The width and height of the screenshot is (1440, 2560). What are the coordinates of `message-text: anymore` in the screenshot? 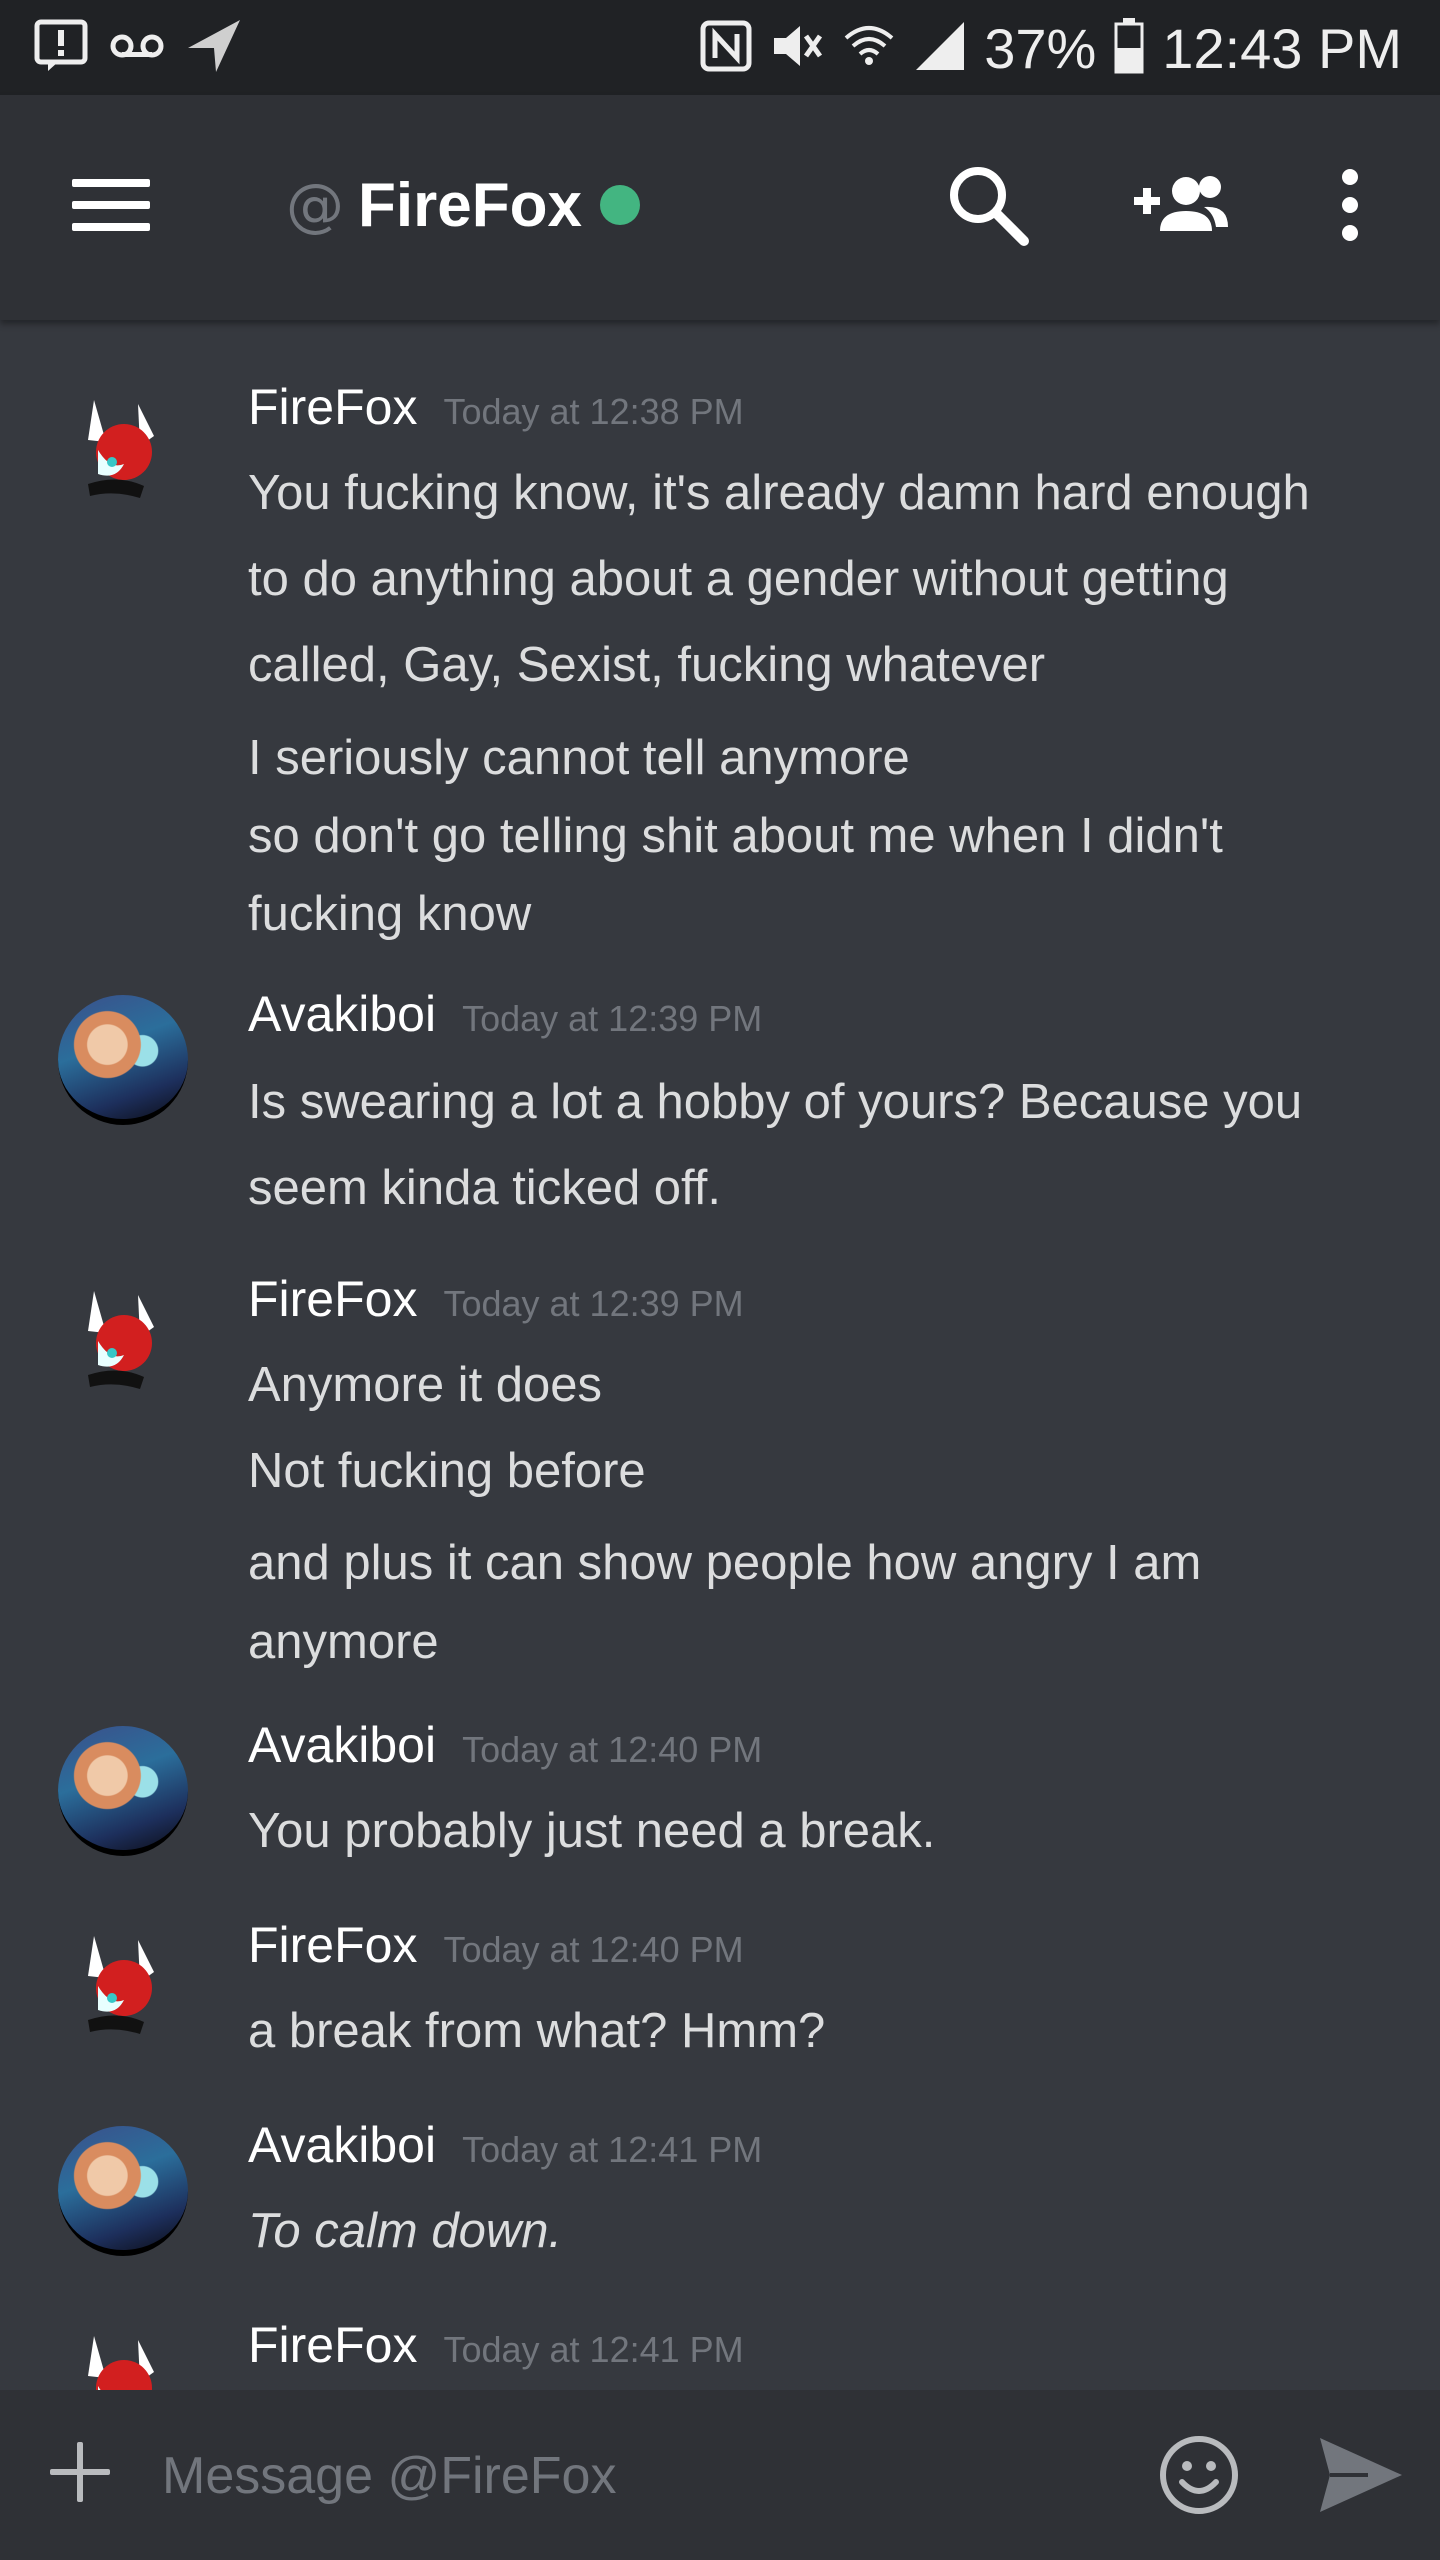 It's located at (343, 1642).